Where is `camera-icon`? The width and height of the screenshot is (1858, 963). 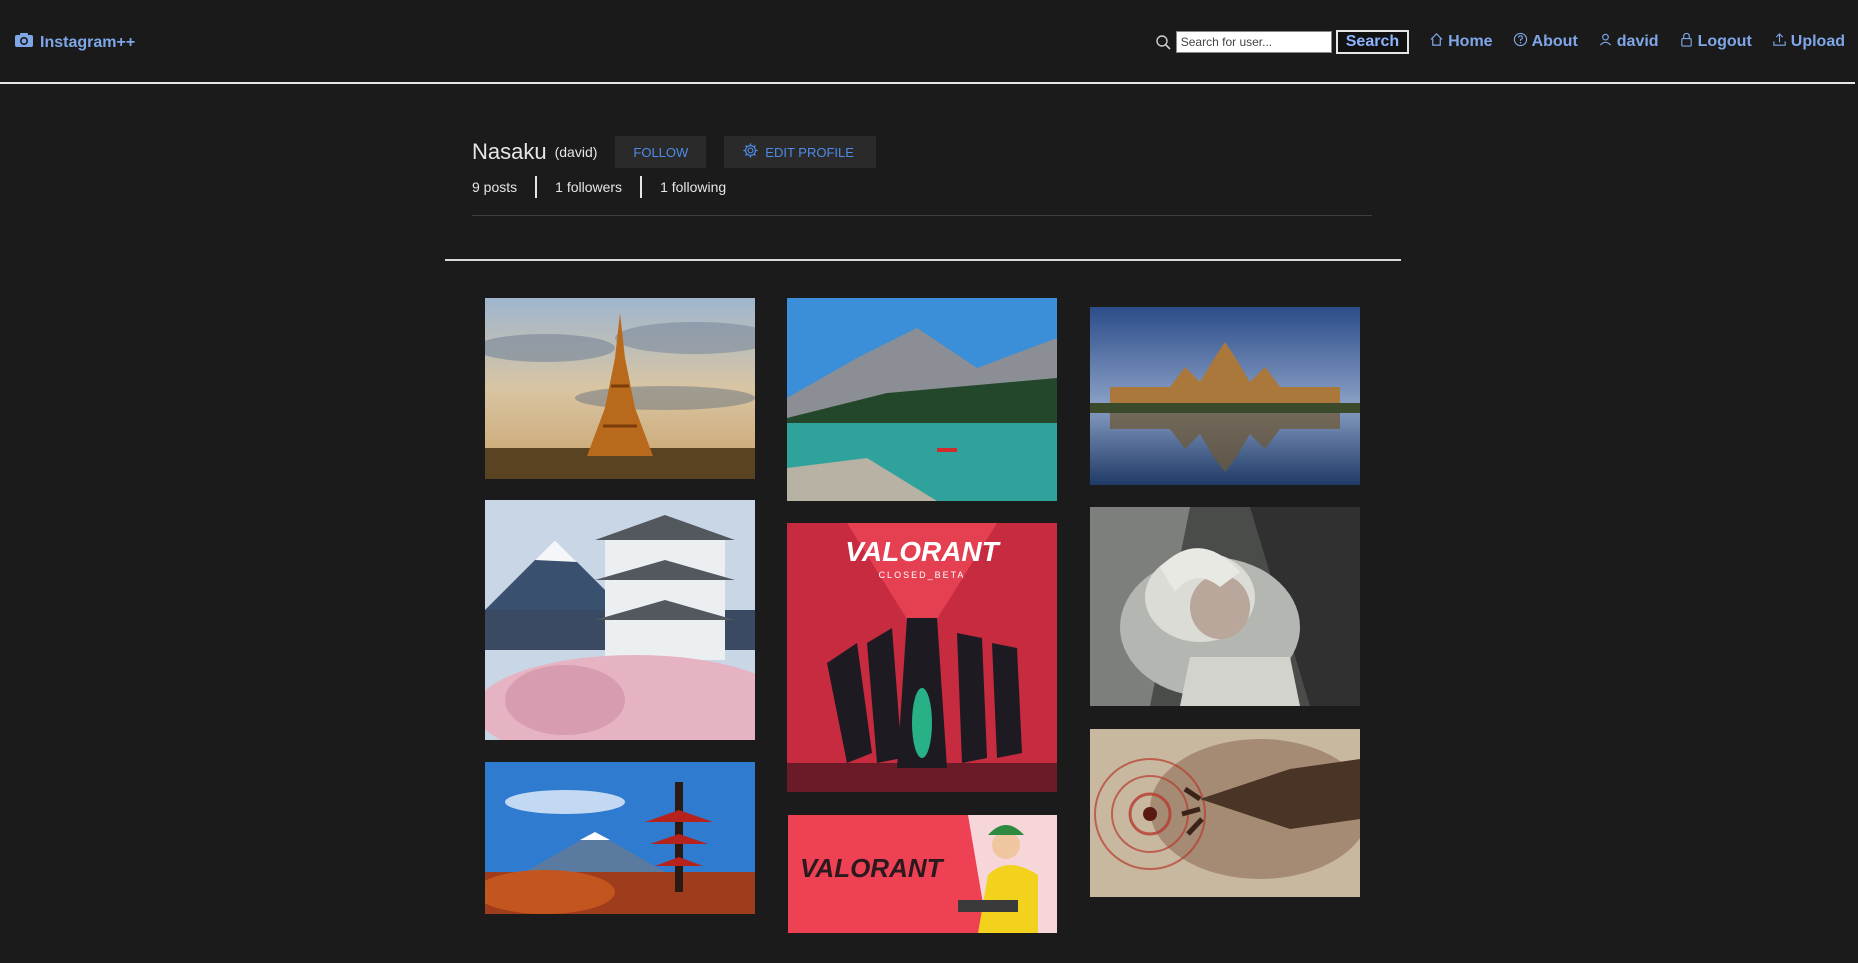
camera-icon is located at coordinates (24, 42).